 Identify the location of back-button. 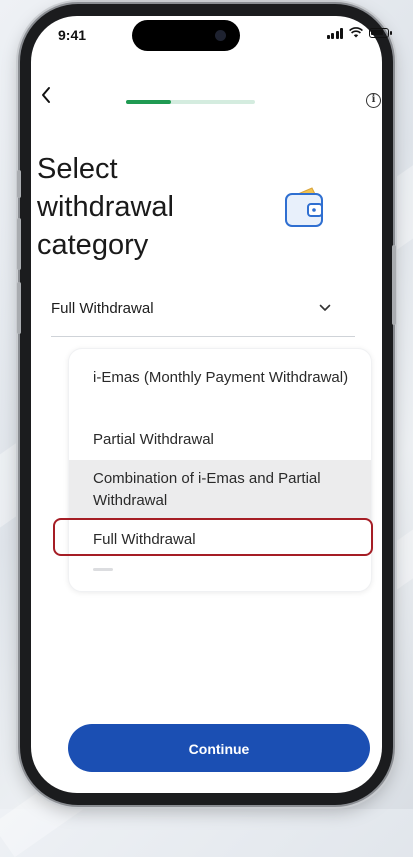
(46, 97).